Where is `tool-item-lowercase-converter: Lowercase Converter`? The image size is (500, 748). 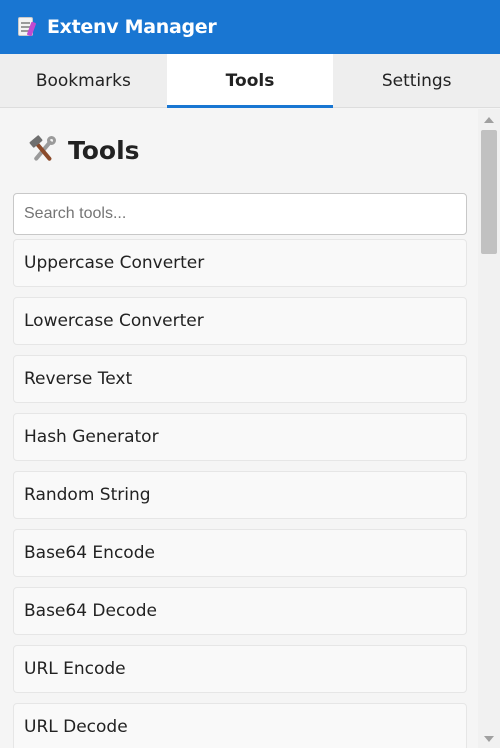 tool-item-lowercase-converter: Lowercase Converter is located at coordinates (240, 321).